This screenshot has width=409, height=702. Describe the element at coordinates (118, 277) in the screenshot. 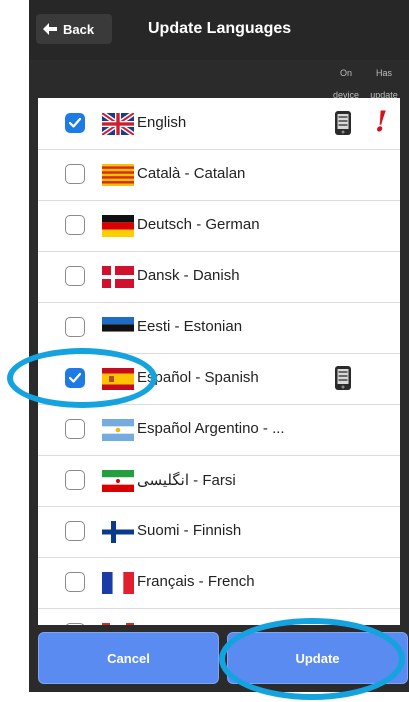

I see `denmark-flag-icon` at that location.